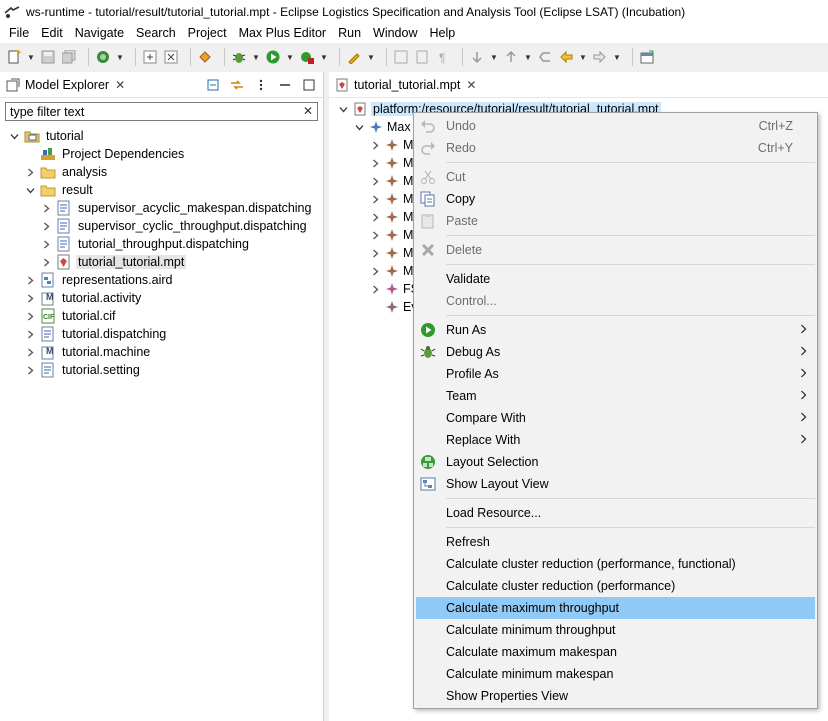 Image resolution: width=828 pixels, height=721 pixels. I want to click on menu-navigate: Navigate, so click(99, 33).